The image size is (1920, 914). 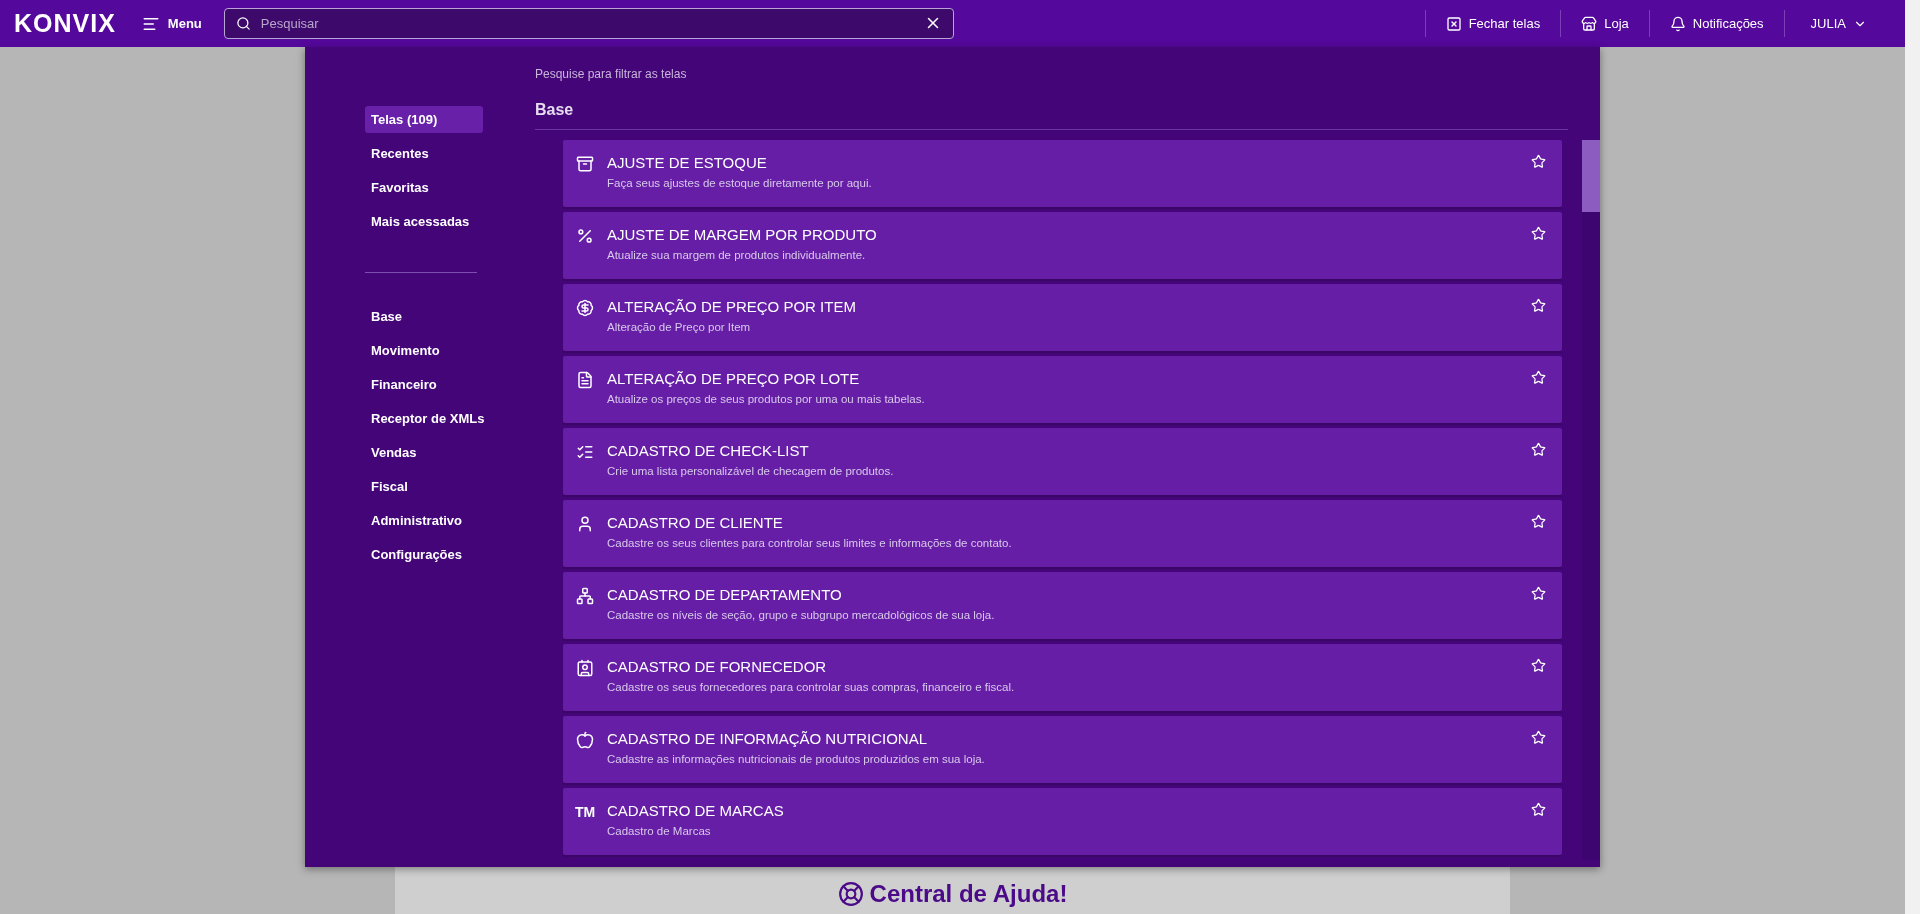 What do you see at coordinates (1453, 23) in the screenshot?
I see `x-square-icon` at bounding box center [1453, 23].